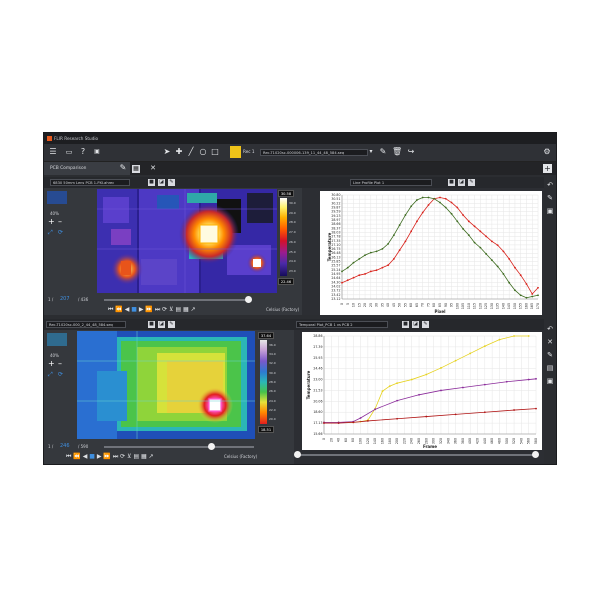 This screenshot has height=600, width=600. What do you see at coordinates (134, 309) in the screenshot?
I see `stop-icon: ■` at bounding box center [134, 309].